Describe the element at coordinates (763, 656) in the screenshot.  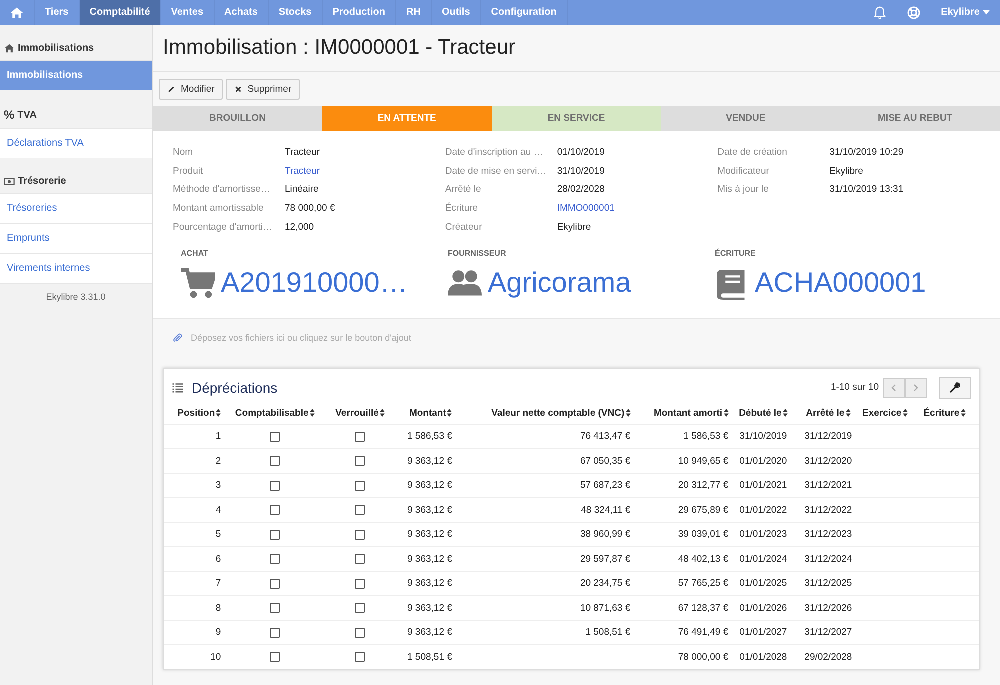
I see `date-cell: 01/01/2028` at that location.